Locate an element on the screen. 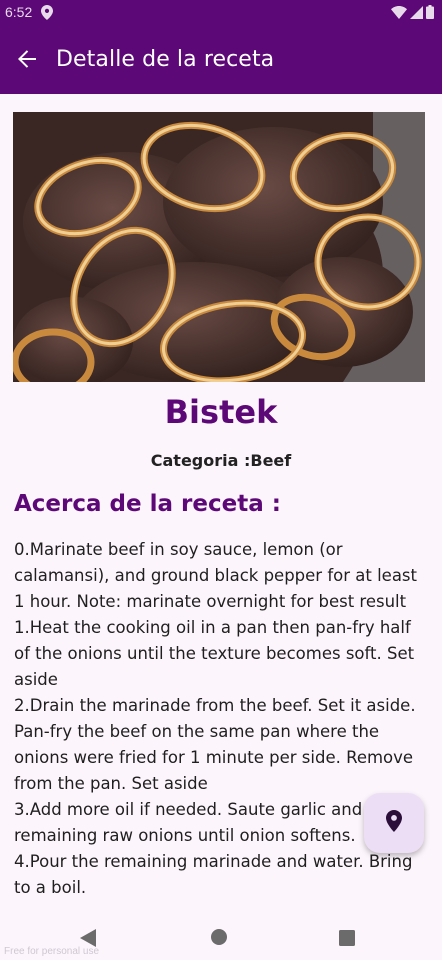  app-bar: Detalle de la receta is located at coordinates (221, 60).